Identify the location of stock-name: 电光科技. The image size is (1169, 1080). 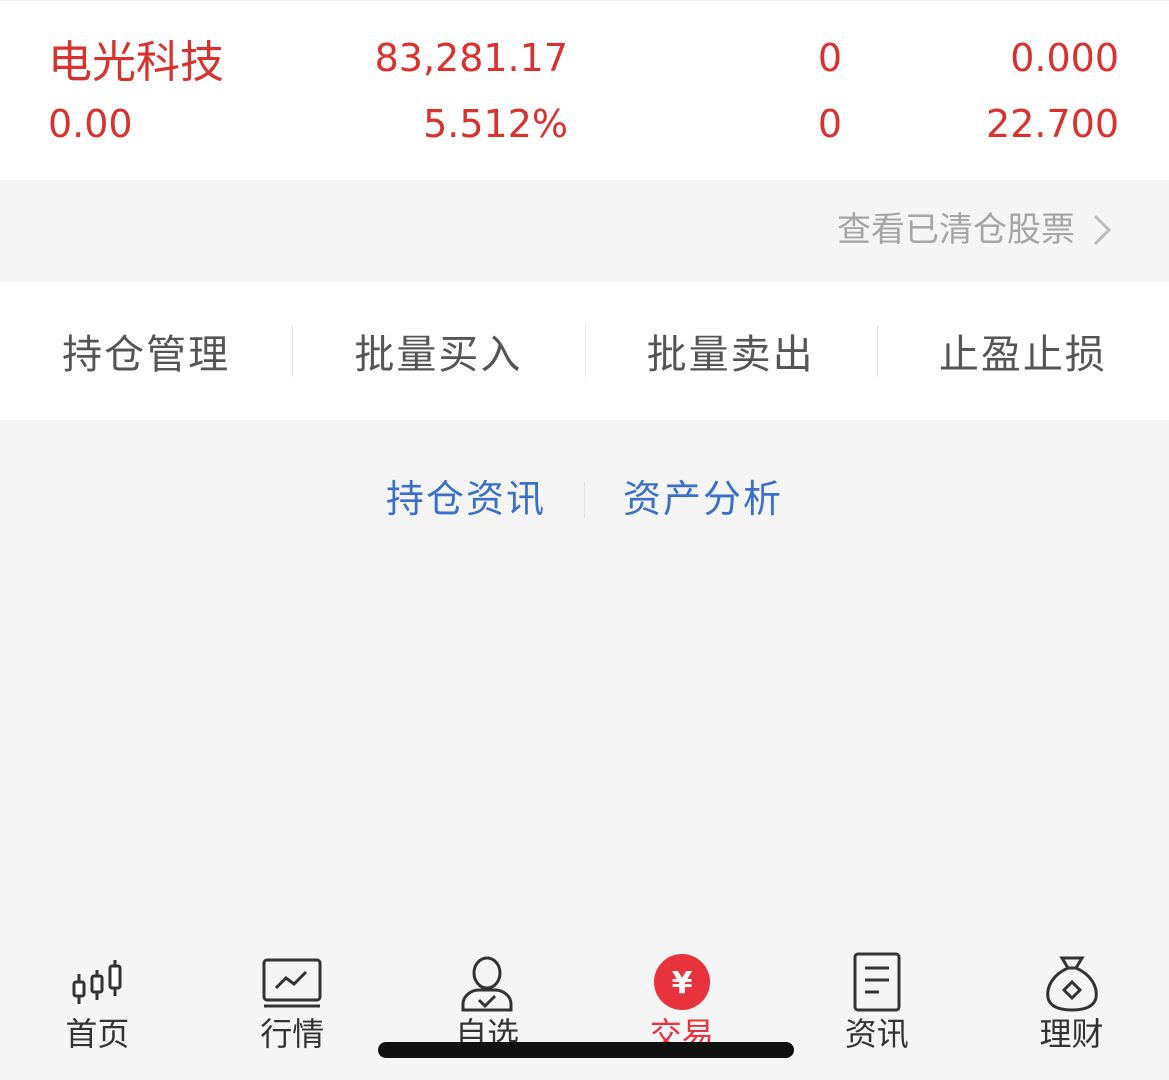
(136, 62).